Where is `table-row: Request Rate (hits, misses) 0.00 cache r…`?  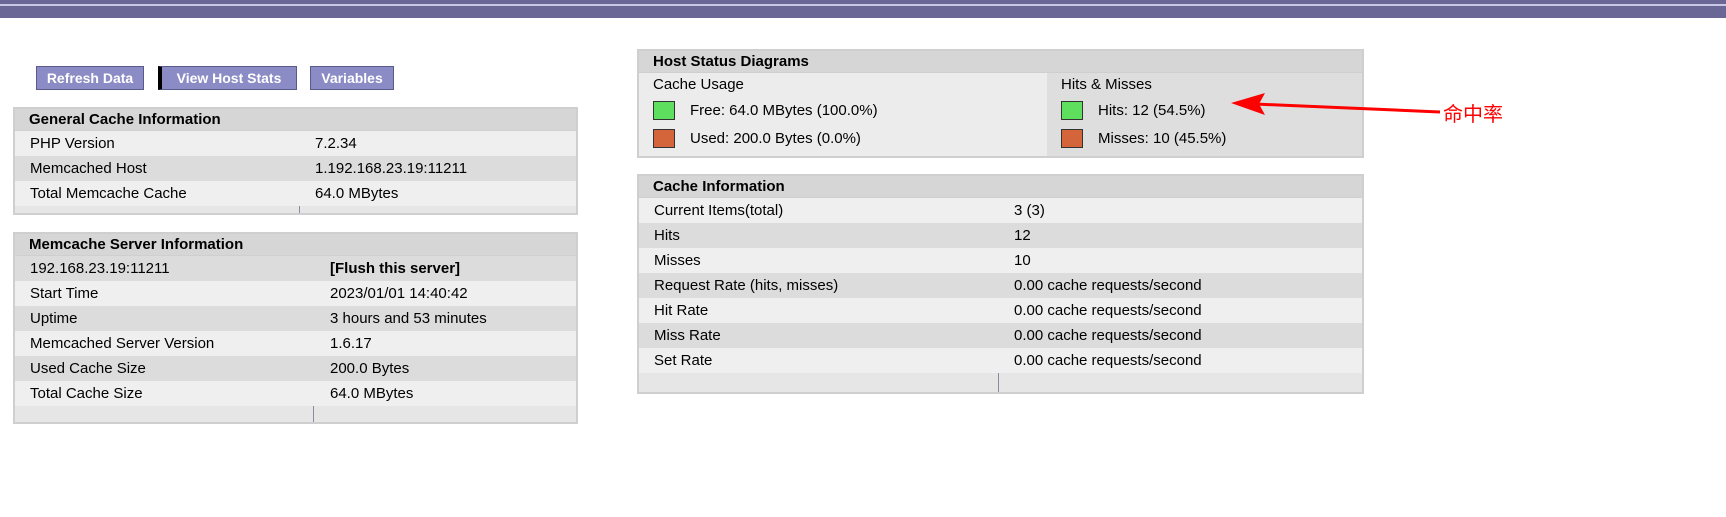
table-row: Request Rate (hits, misses) 0.00 cache r… is located at coordinates (1000, 285).